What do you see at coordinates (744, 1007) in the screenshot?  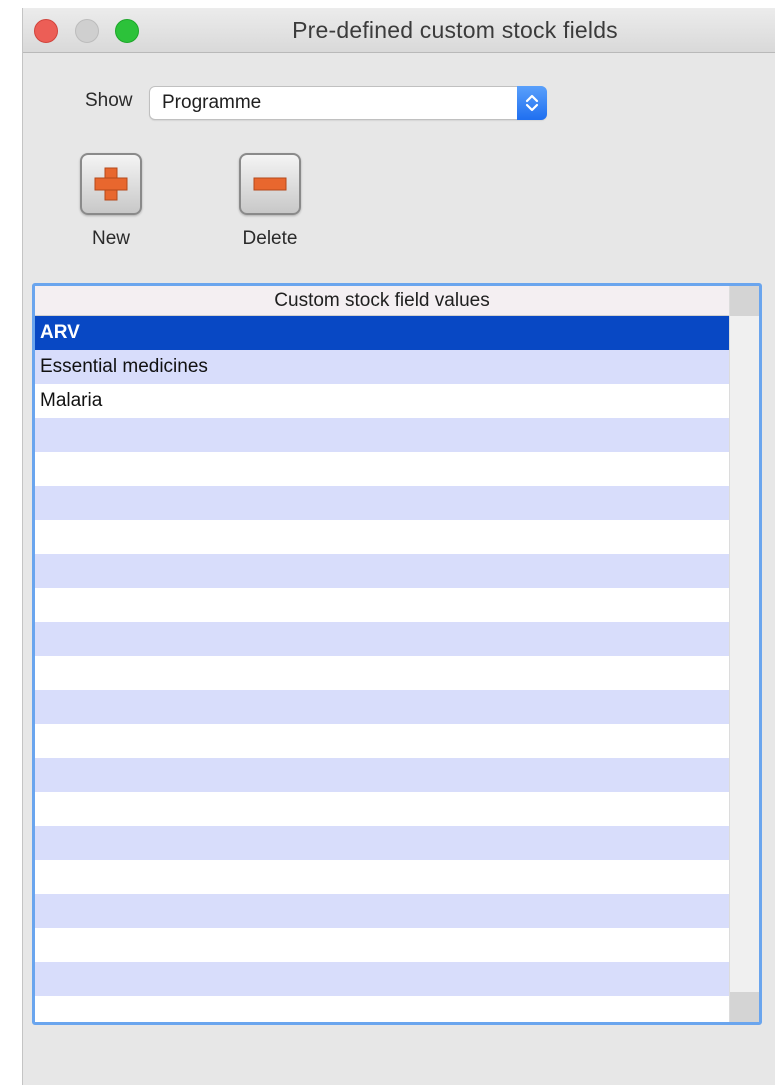 I see `scrollbar-bottom-corner` at bounding box center [744, 1007].